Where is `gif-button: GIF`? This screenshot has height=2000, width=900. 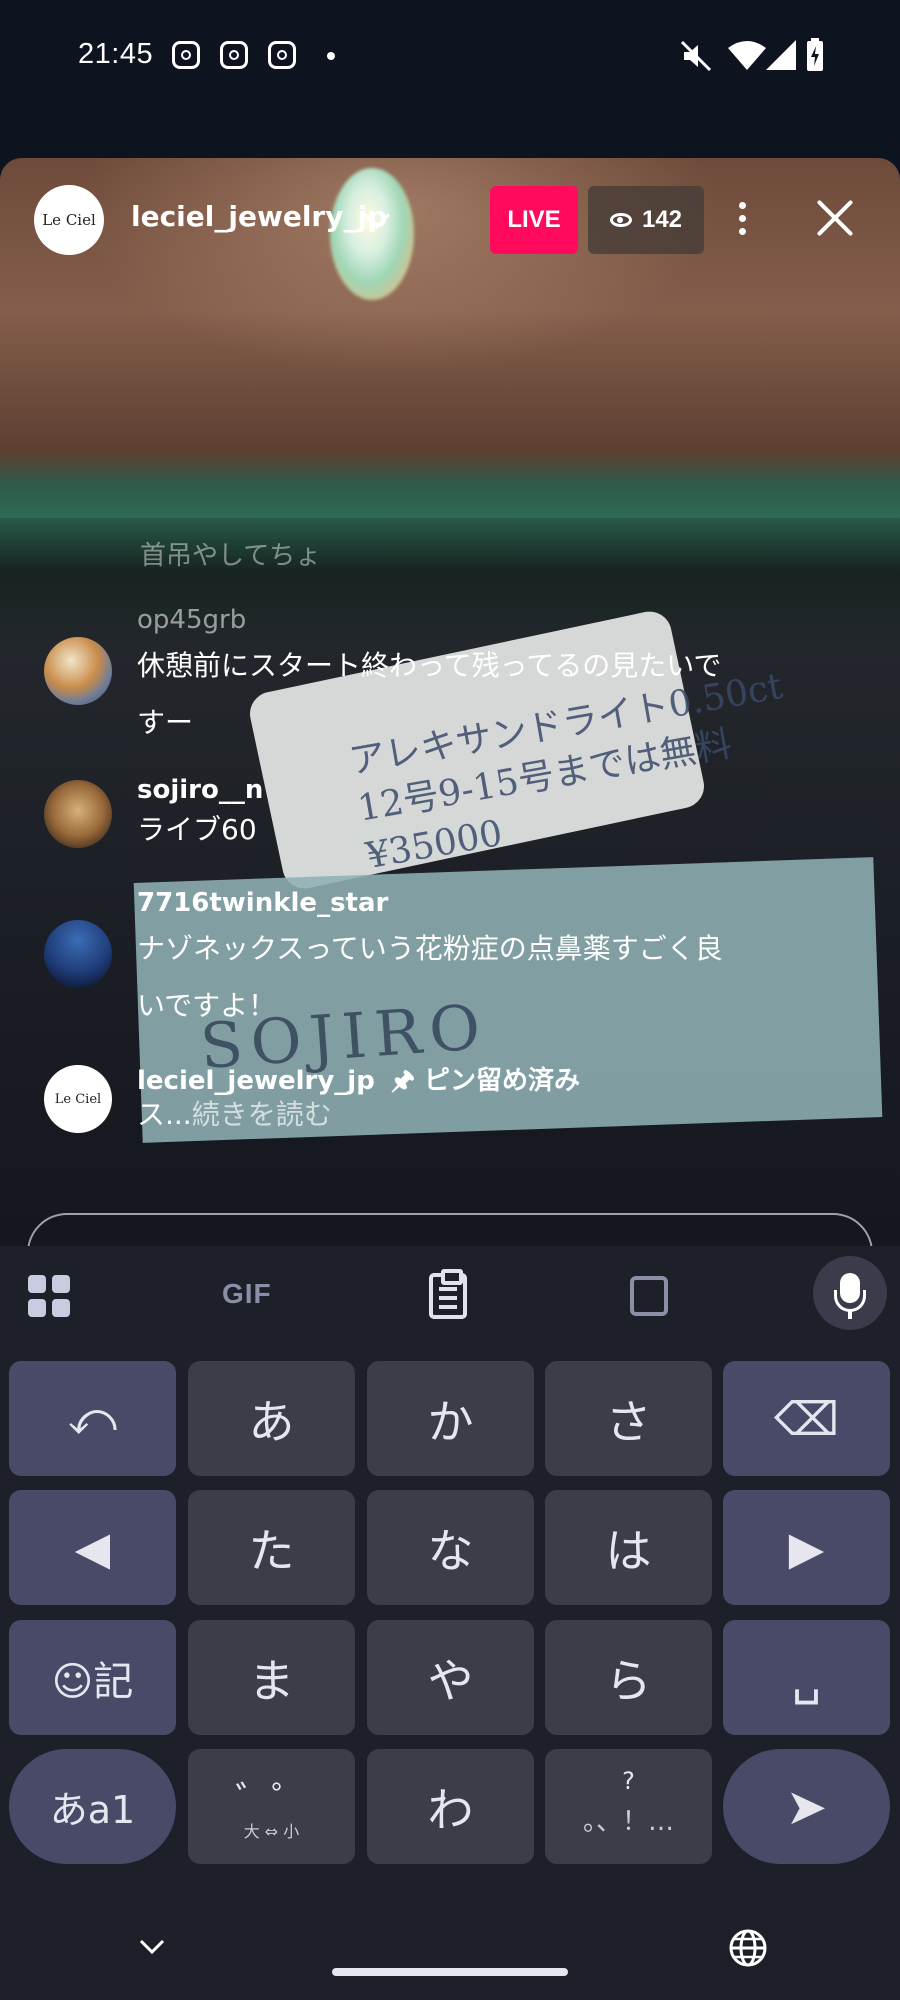 gif-button: GIF is located at coordinates (247, 1294).